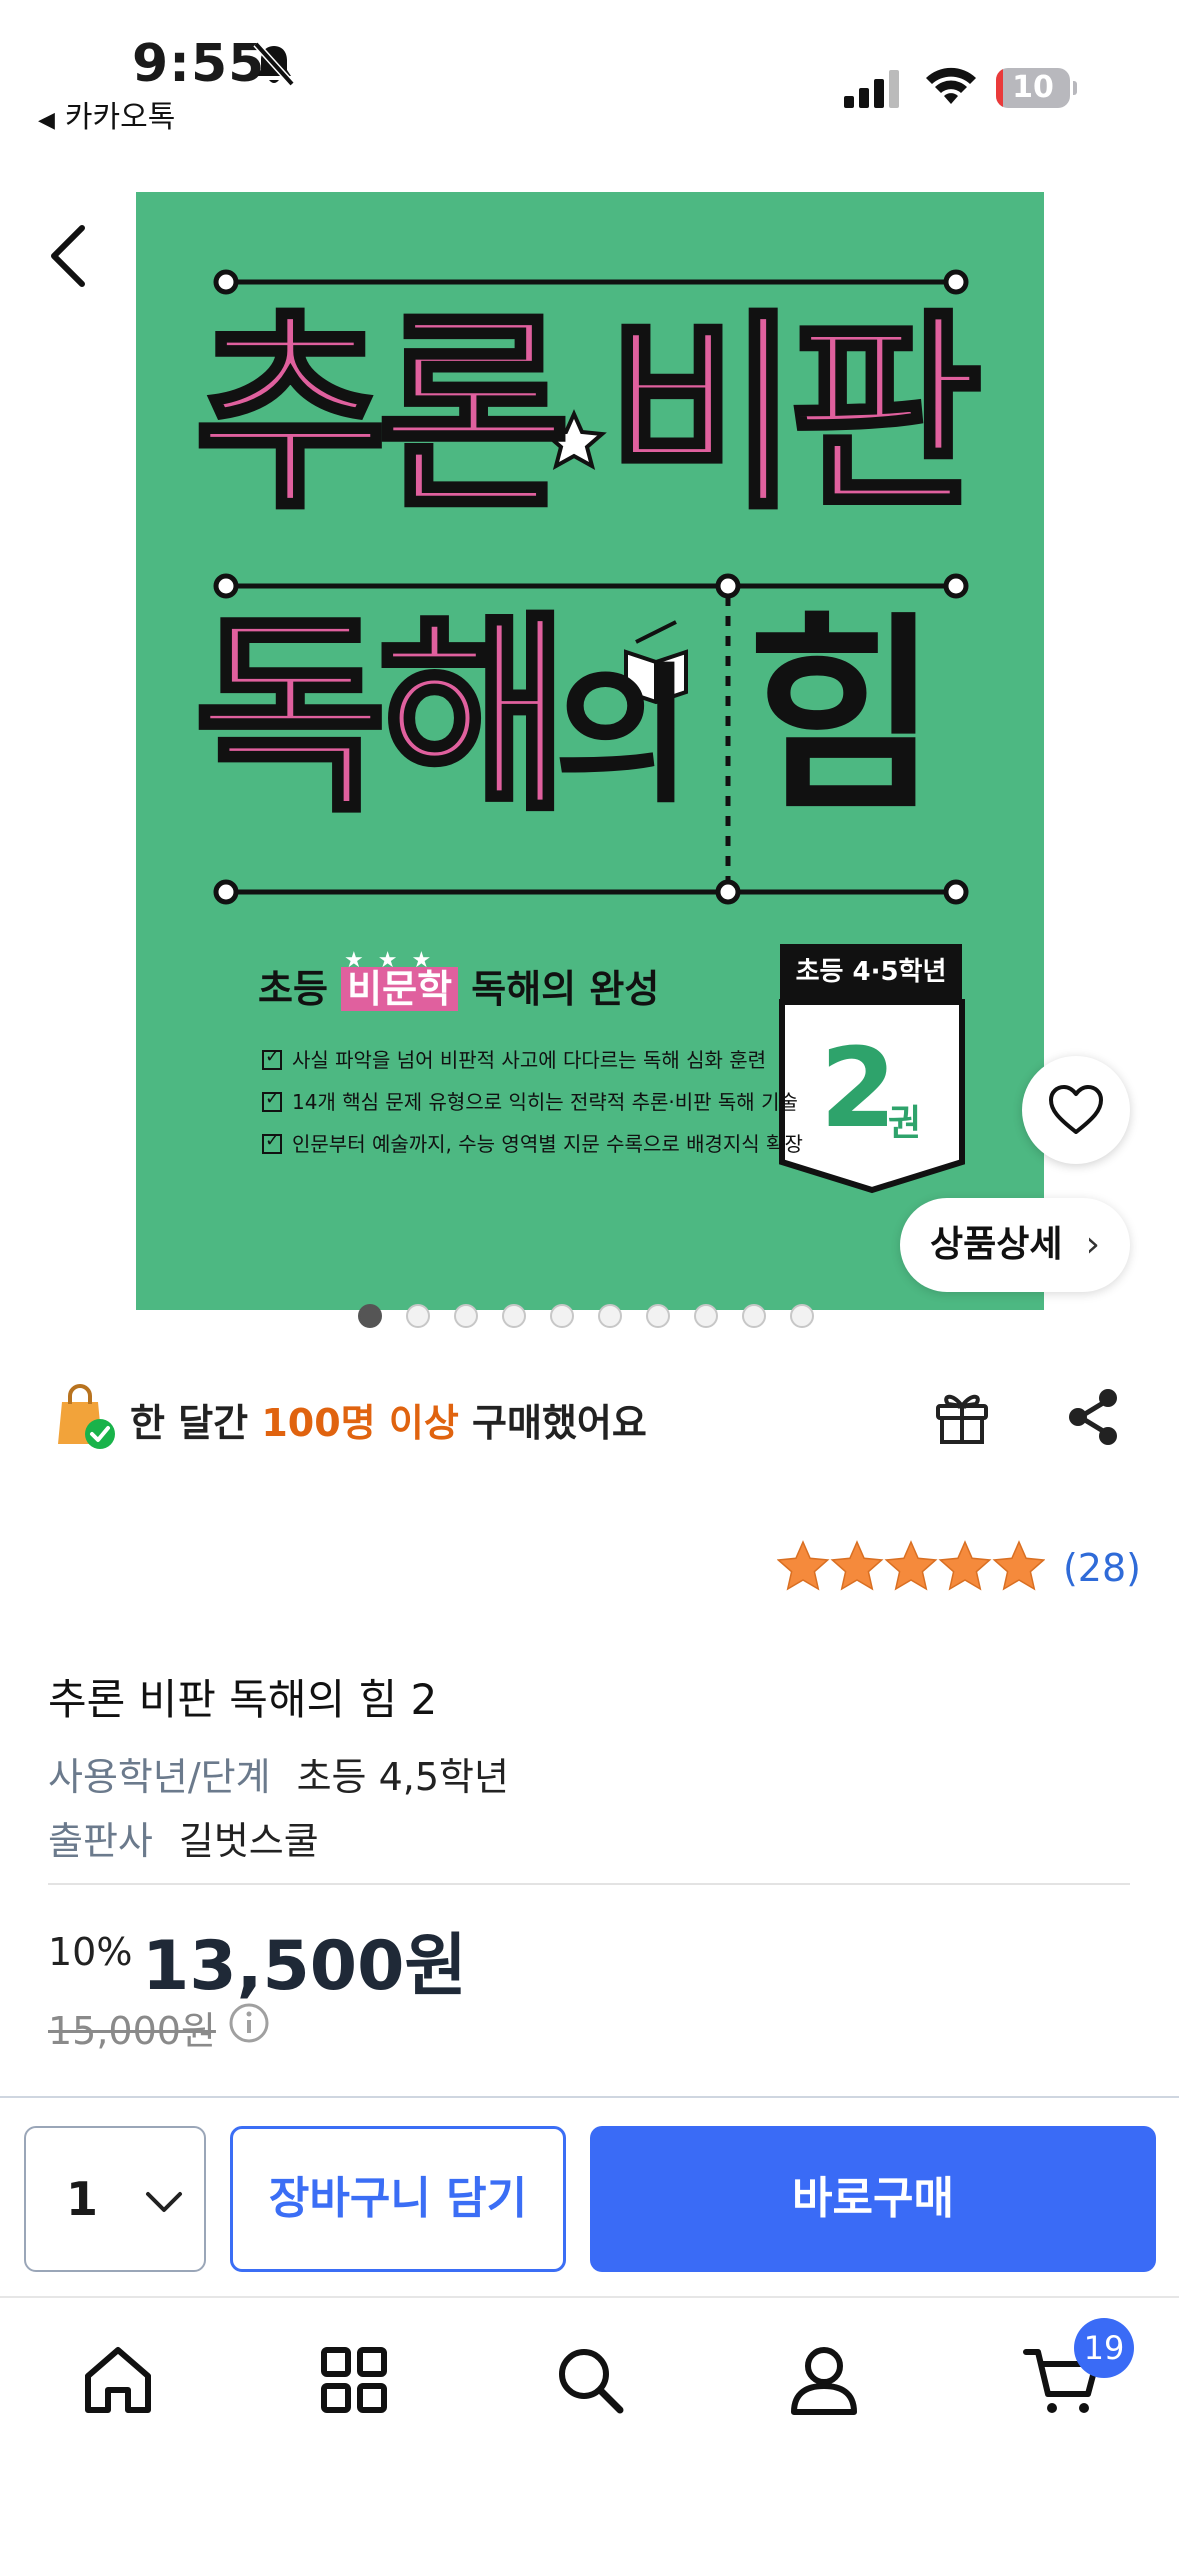  What do you see at coordinates (529, 1060) in the screenshot?
I see `cover-bullet-text: 사실 파악을 넘어 비판적 사고에 다다르는 독해 심화 훈련` at bounding box center [529, 1060].